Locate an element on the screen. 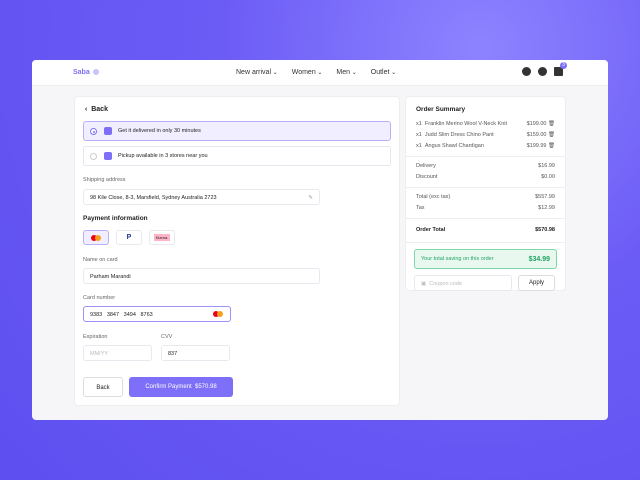 This screenshot has height=480, width=640. radio-selected is located at coordinates (93, 131).